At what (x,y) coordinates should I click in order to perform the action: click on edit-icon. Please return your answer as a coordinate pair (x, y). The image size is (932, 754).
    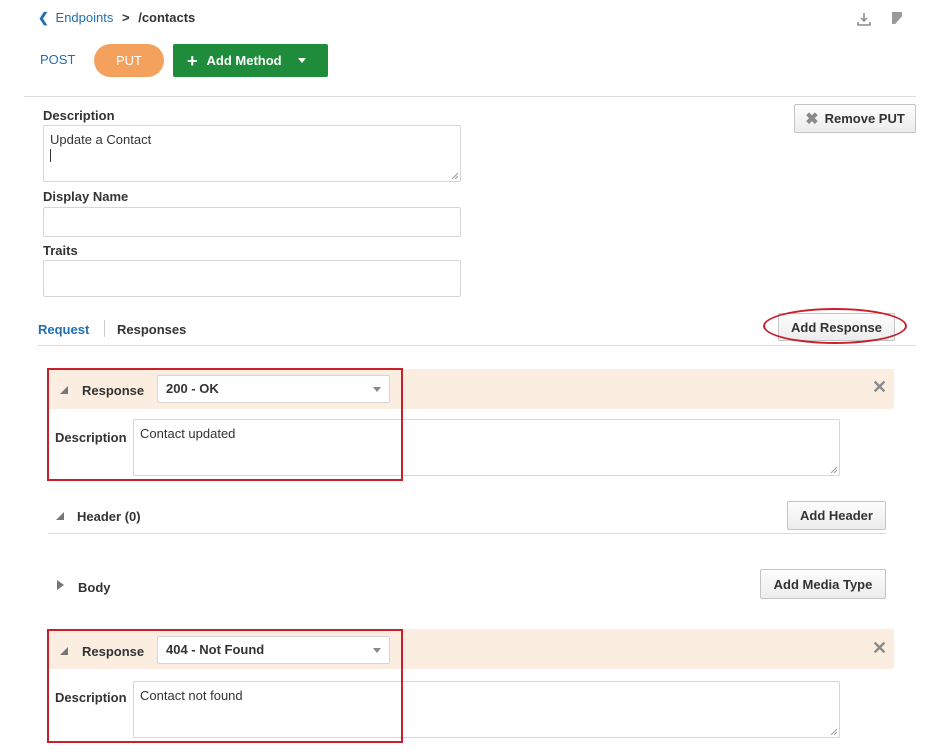
    Looking at the image, I should click on (897, 18).